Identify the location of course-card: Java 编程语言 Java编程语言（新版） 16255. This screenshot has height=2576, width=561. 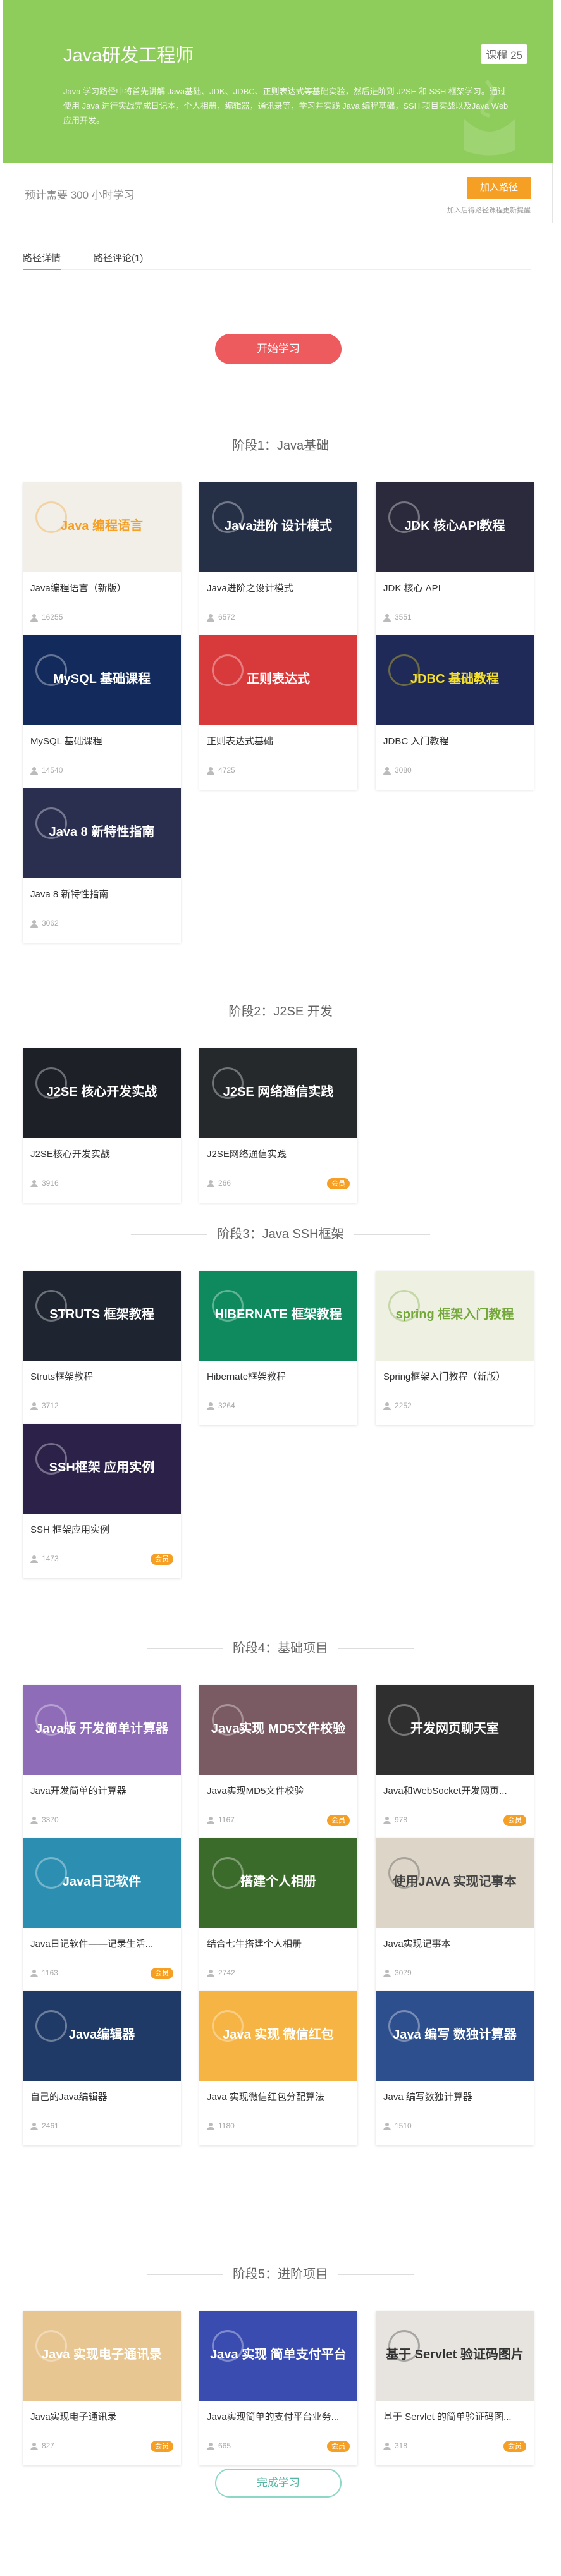
(102, 559).